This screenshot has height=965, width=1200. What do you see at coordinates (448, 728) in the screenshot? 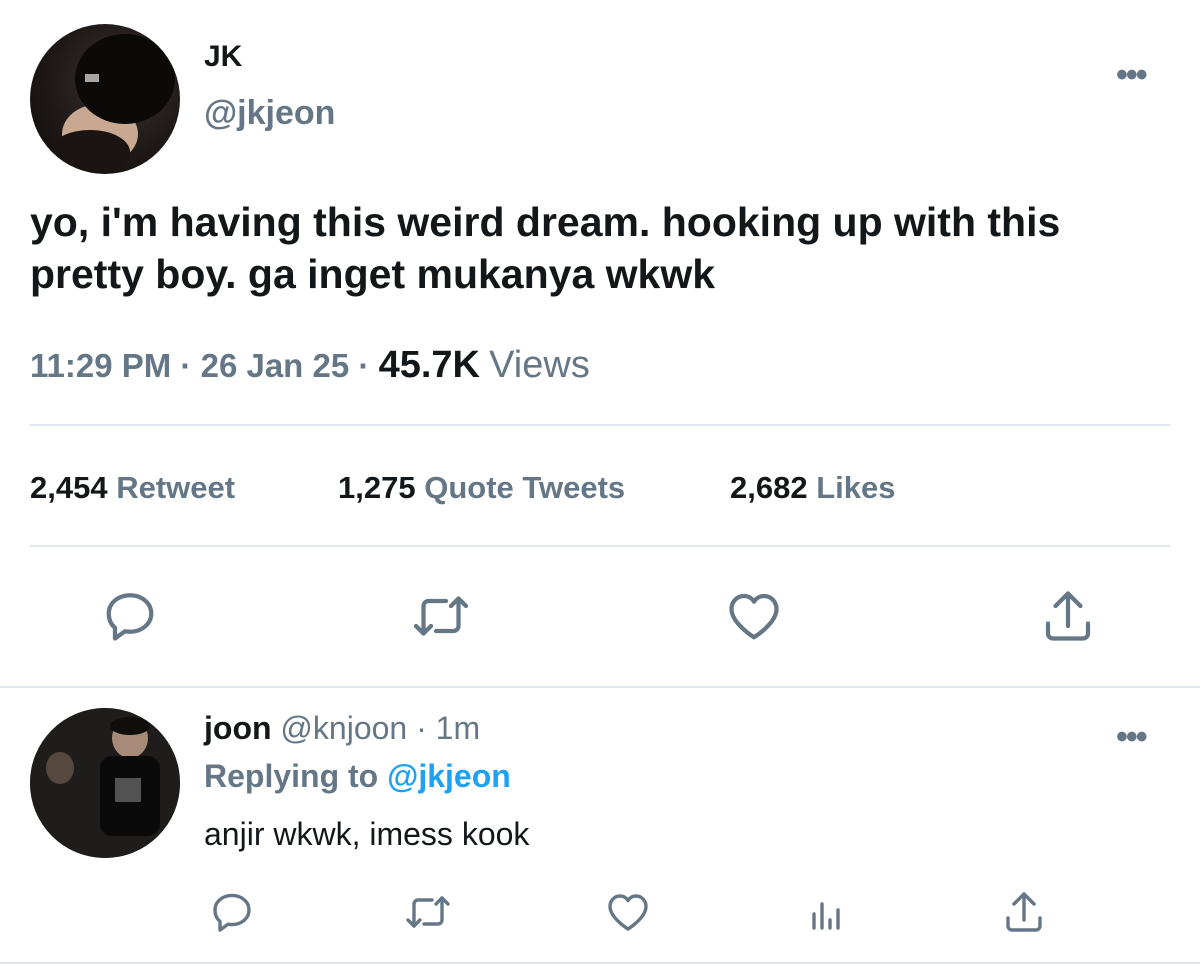
I see `reply-age: · 1m` at bounding box center [448, 728].